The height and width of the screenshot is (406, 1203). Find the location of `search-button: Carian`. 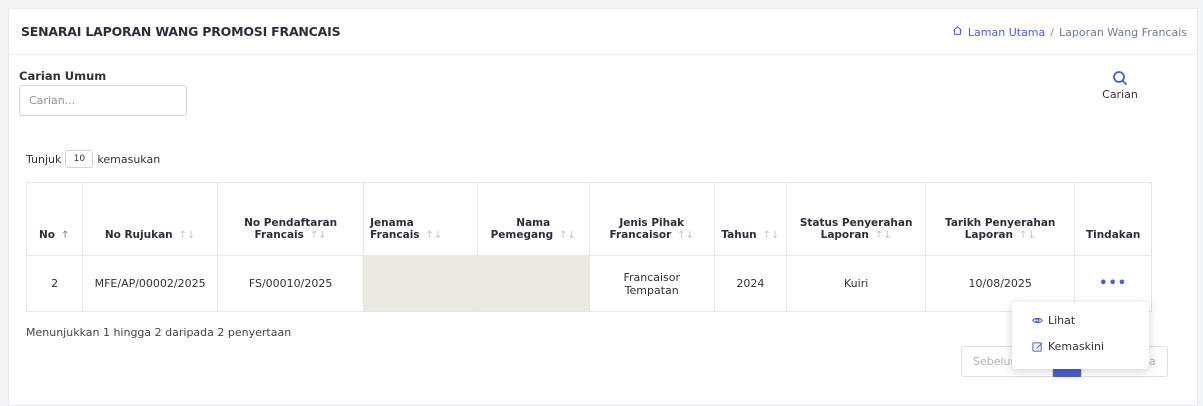

search-button: Carian is located at coordinates (1120, 85).